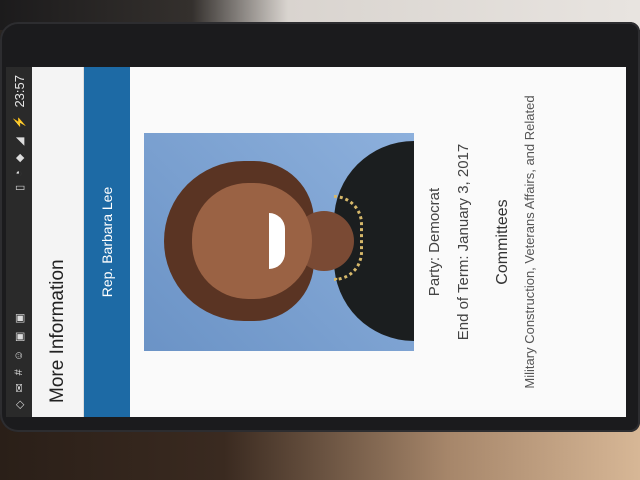  What do you see at coordinates (19, 187) in the screenshot?
I see `vibrate-icon: ▯` at bounding box center [19, 187].